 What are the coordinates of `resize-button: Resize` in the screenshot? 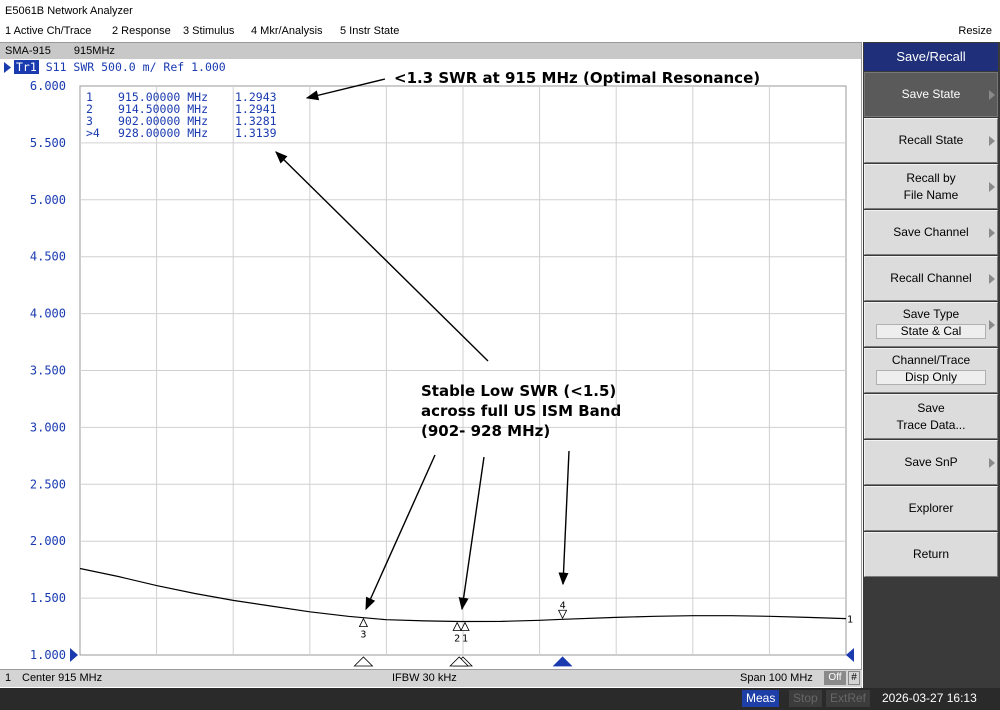 It's located at (975, 31).